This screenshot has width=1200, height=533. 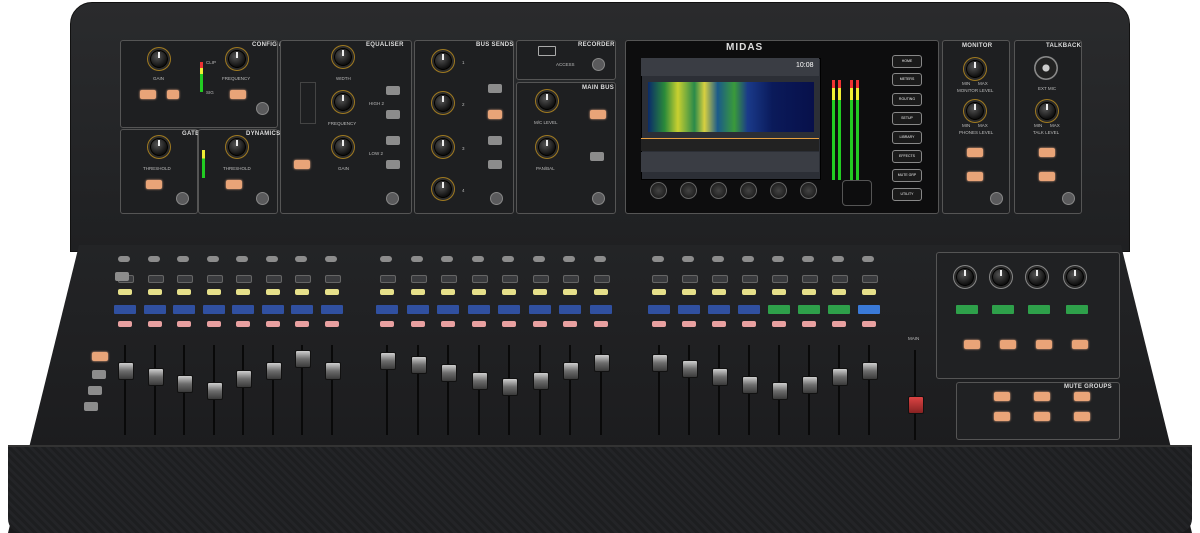 What do you see at coordinates (122, 276) in the screenshot?
I see `left-layer-button` at bounding box center [122, 276].